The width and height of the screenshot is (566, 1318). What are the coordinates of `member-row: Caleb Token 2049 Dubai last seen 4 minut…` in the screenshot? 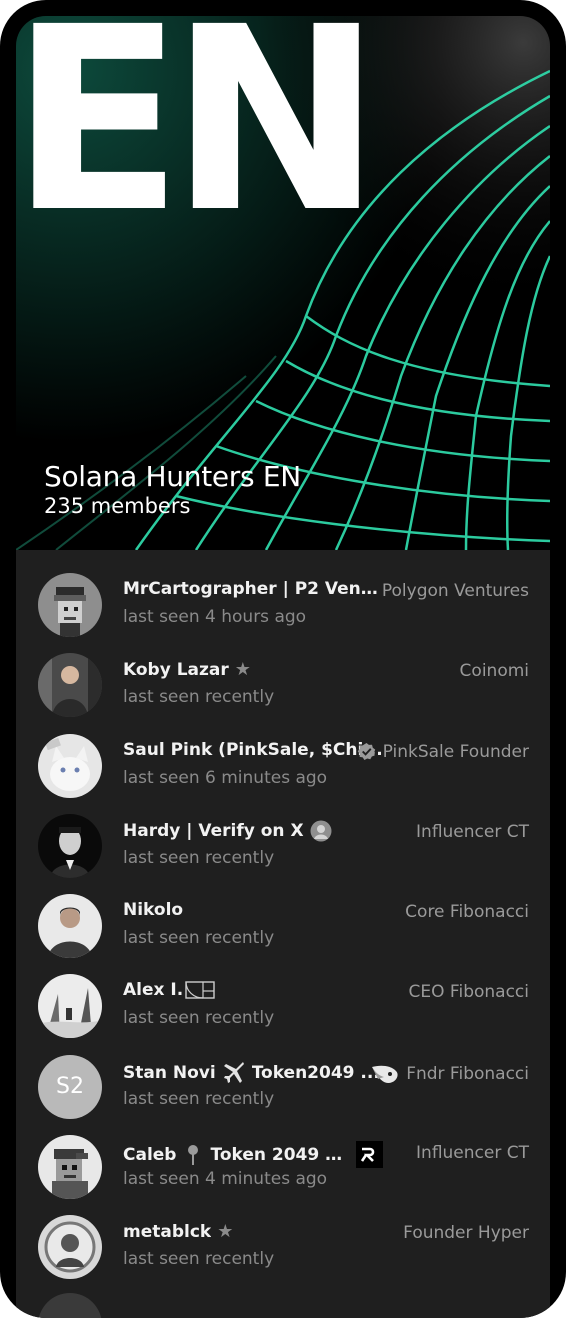 It's located at (283, 1156).